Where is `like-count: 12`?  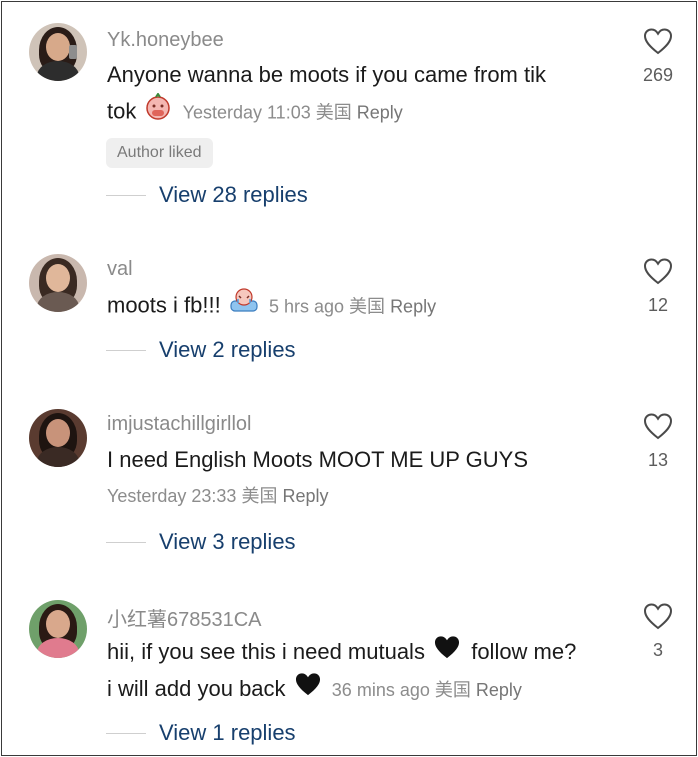 like-count: 12 is located at coordinates (658, 305).